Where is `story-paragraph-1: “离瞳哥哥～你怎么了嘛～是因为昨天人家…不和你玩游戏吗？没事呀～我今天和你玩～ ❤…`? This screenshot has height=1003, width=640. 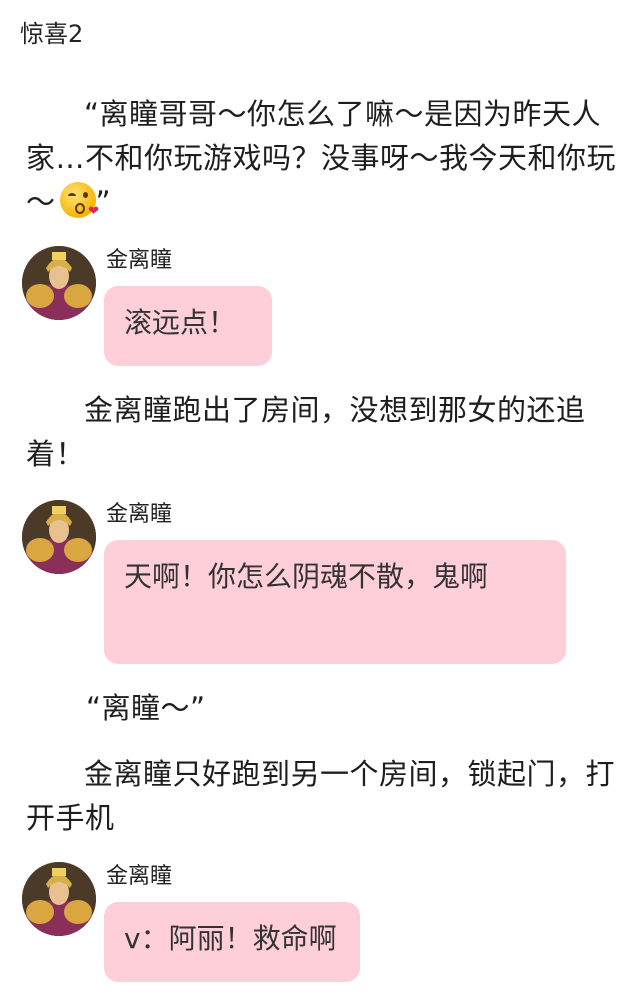 story-paragraph-1: “离瞳哥哥～你怎么了嘛～是因为昨天人家…不和你玩游戏吗？没事呀～我今天和你玩～ ❤… is located at coordinates (321, 158).